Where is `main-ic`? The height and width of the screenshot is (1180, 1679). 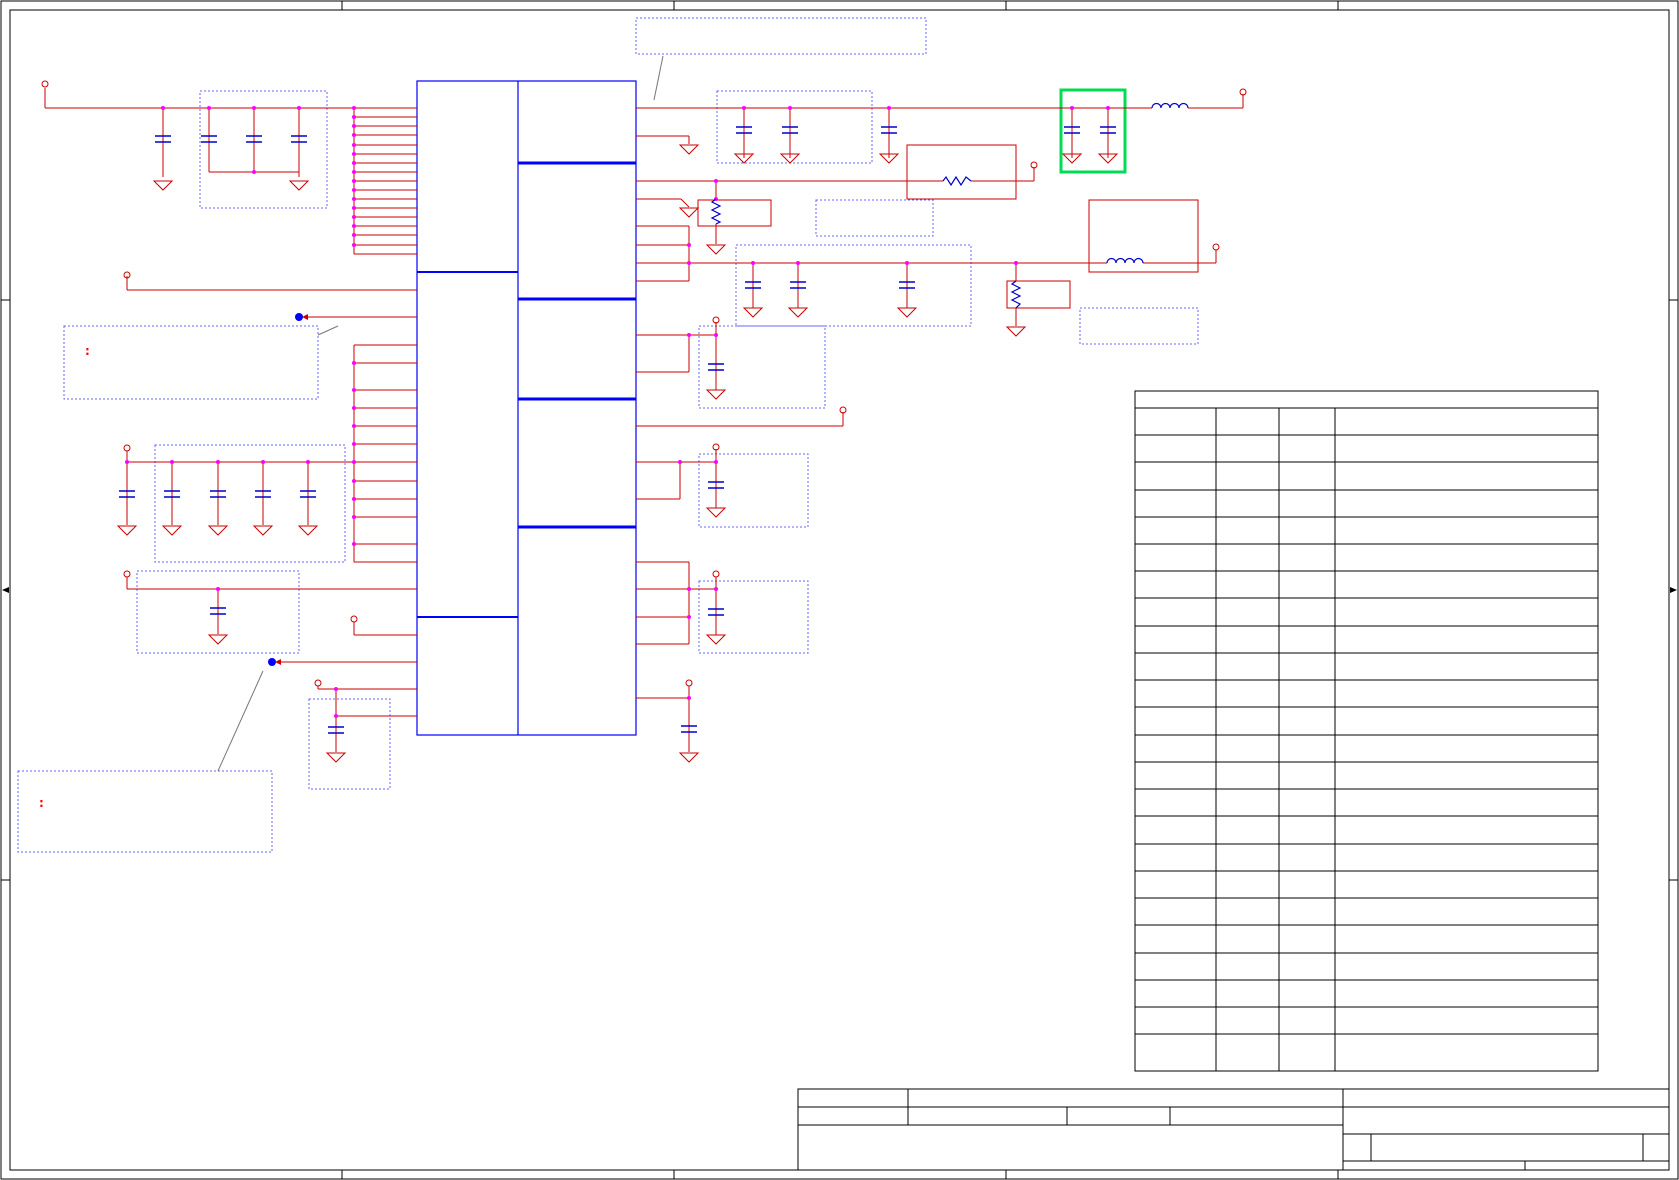 main-ic is located at coordinates (526, 408).